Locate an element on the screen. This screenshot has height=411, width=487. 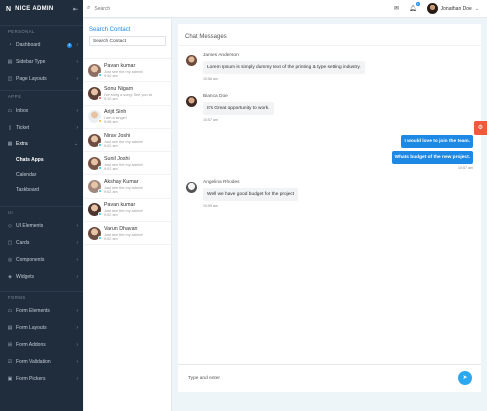
sidebar-item-label: Page Layouts is located at coordinates (31, 78).